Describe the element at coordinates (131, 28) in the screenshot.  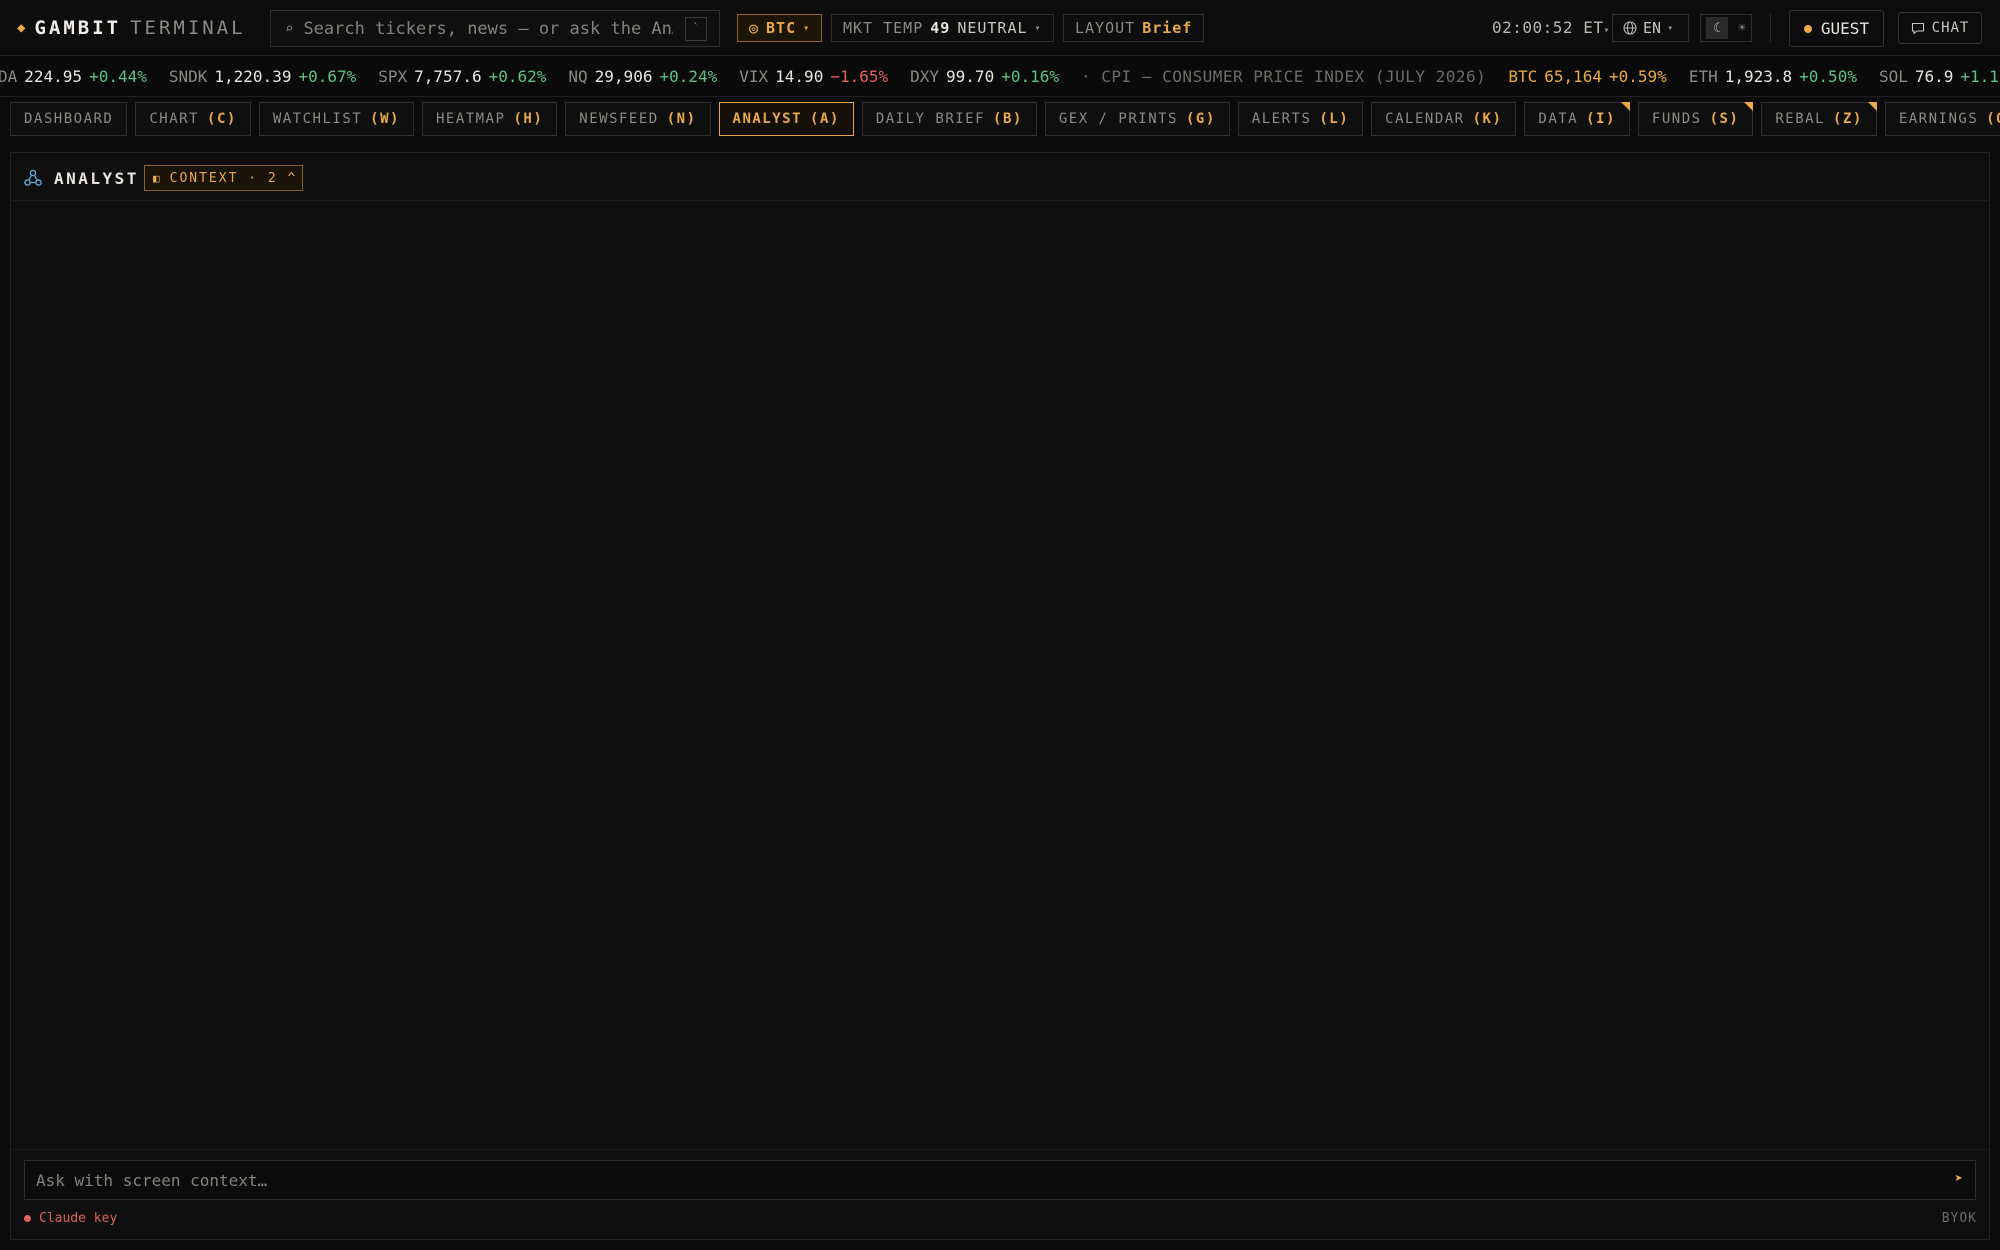
I see `brand-logo: ◆ GAMBIT TERMINAL` at that location.